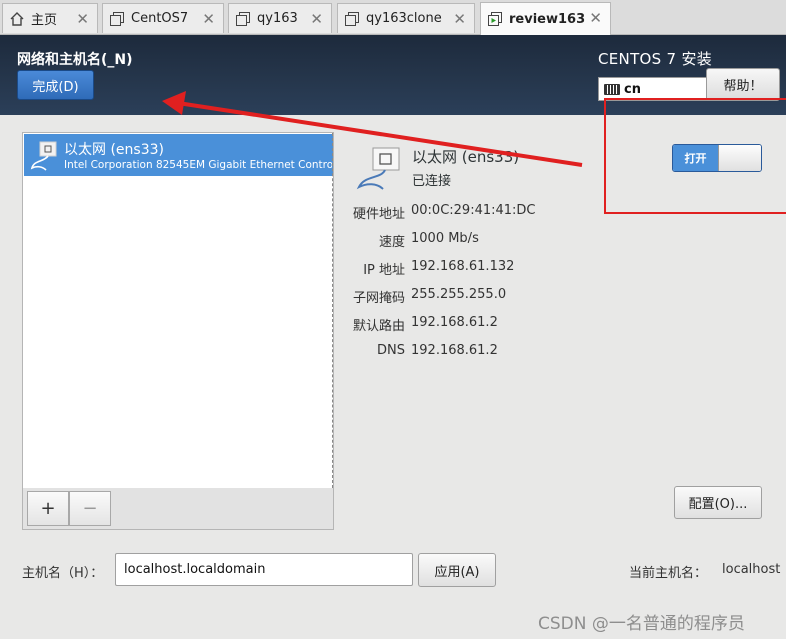 This screenshot has height=639, width=786. What do you see at coordinates (432, 181) in the screenshot?
I see `device-status: 已连接` at bounding box center [432, 181].